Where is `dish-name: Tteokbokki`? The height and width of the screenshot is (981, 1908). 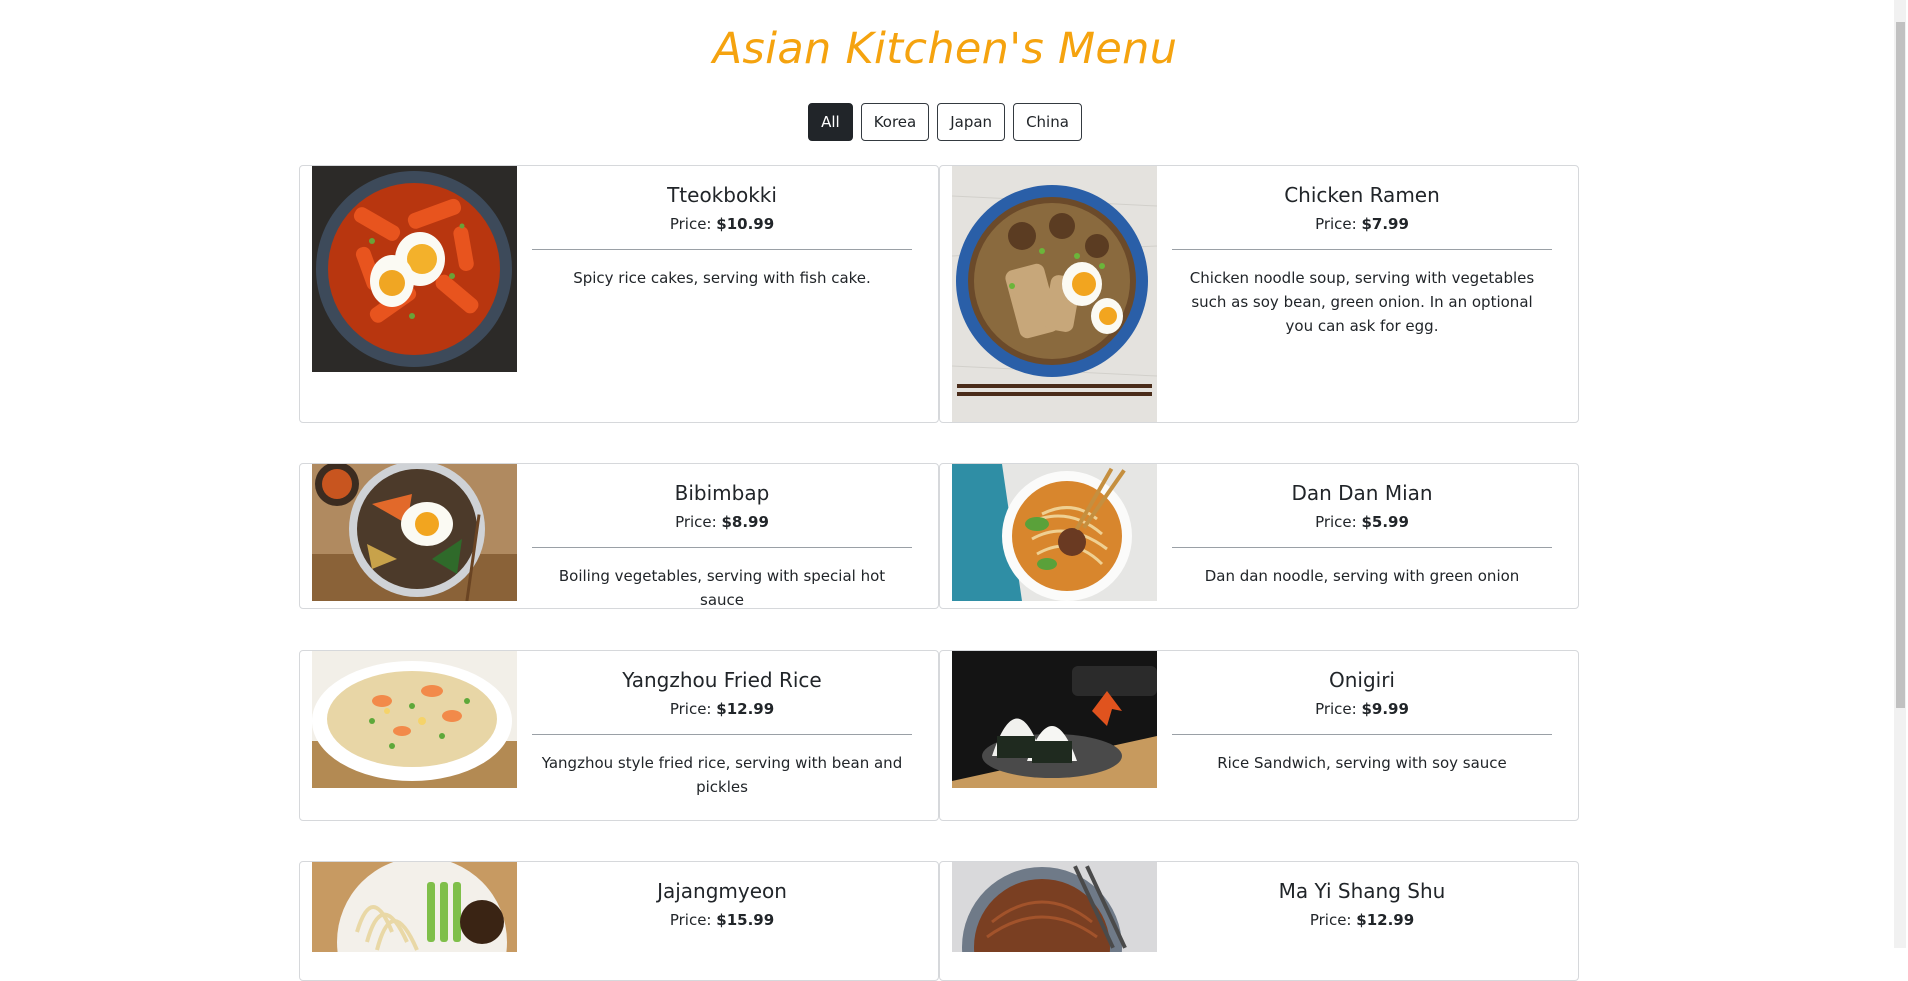
dish-name: Tteokbokki is located at coordinates (722, 195).